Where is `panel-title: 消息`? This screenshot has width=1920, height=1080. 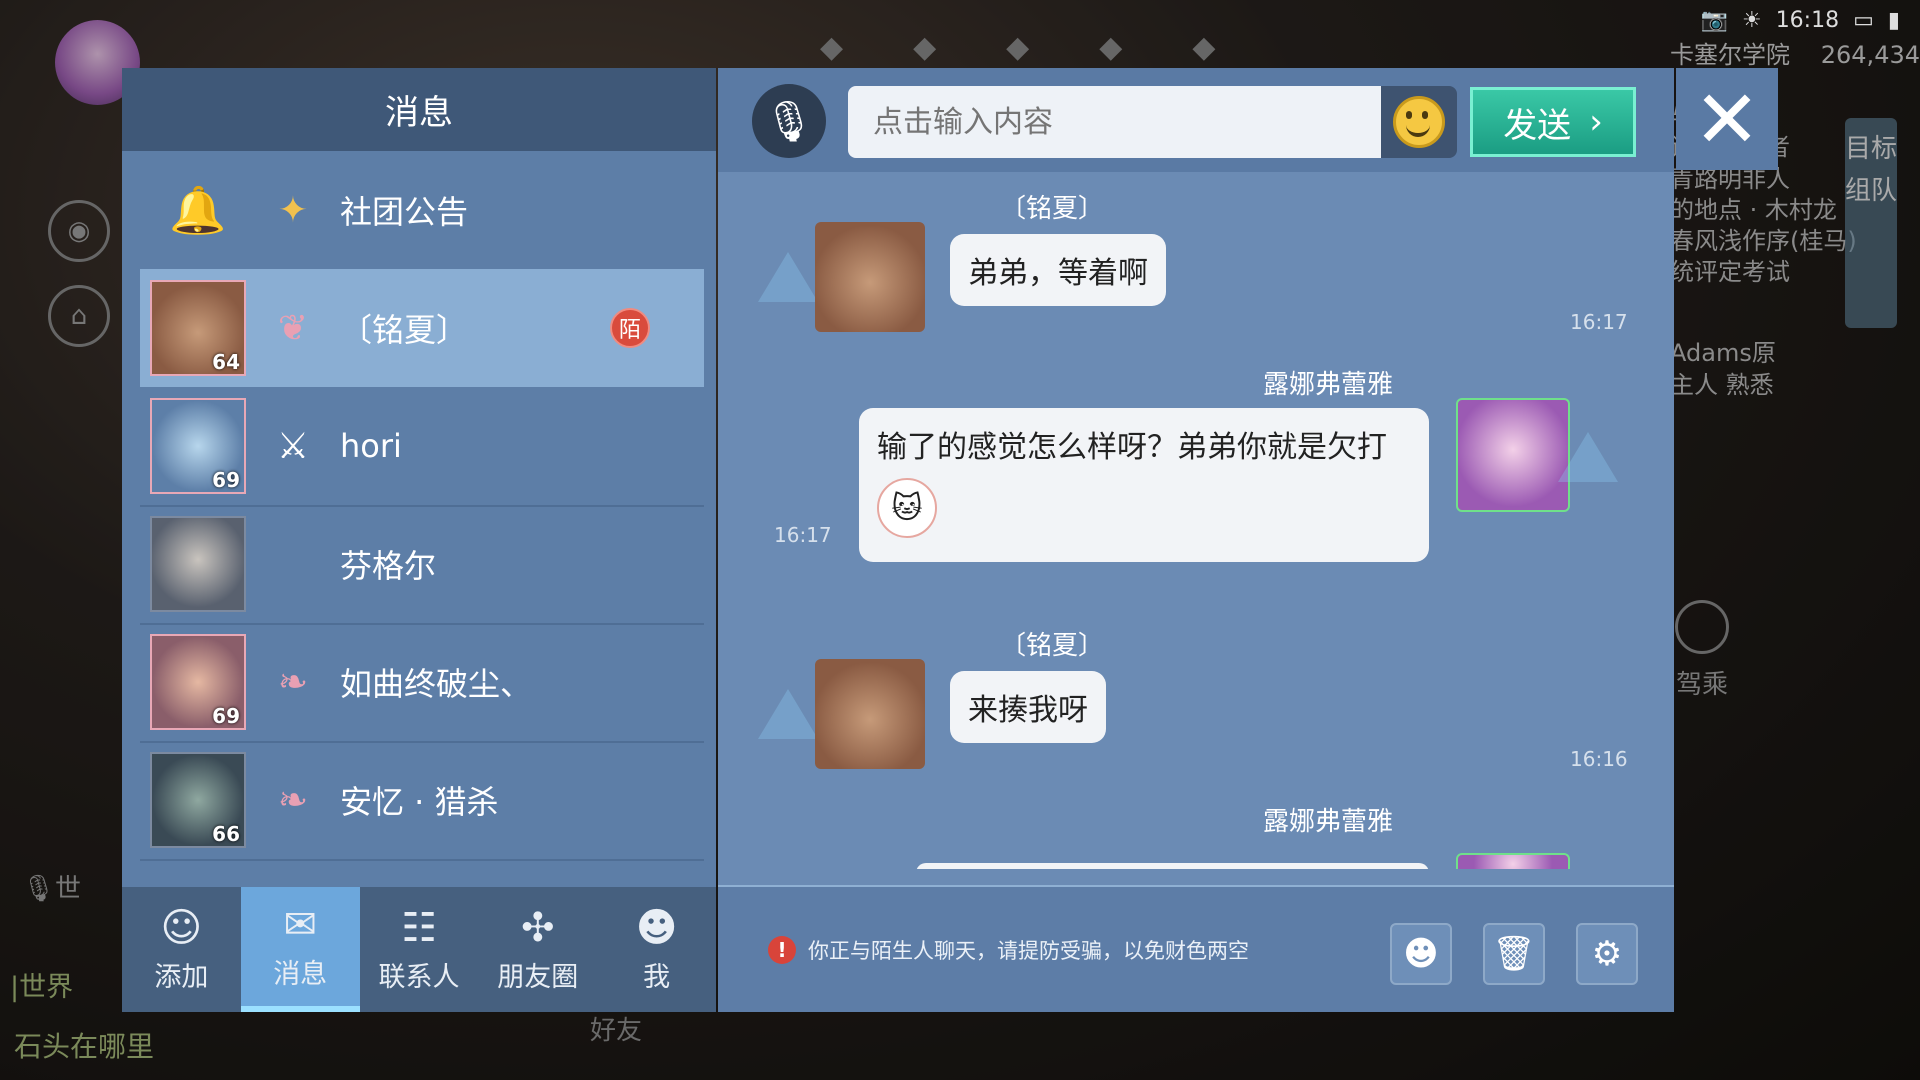 panel-title: 消息 is located at coordinates (419, 109).